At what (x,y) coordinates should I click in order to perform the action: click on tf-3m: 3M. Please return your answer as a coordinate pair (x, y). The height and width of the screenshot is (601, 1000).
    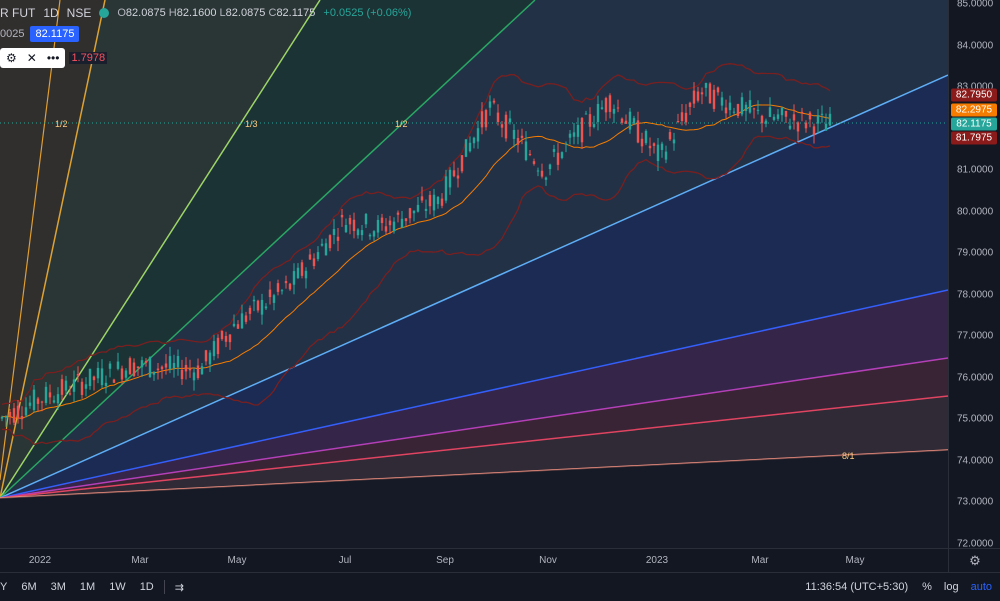
    Looking at the image, I should click on (58, 587).